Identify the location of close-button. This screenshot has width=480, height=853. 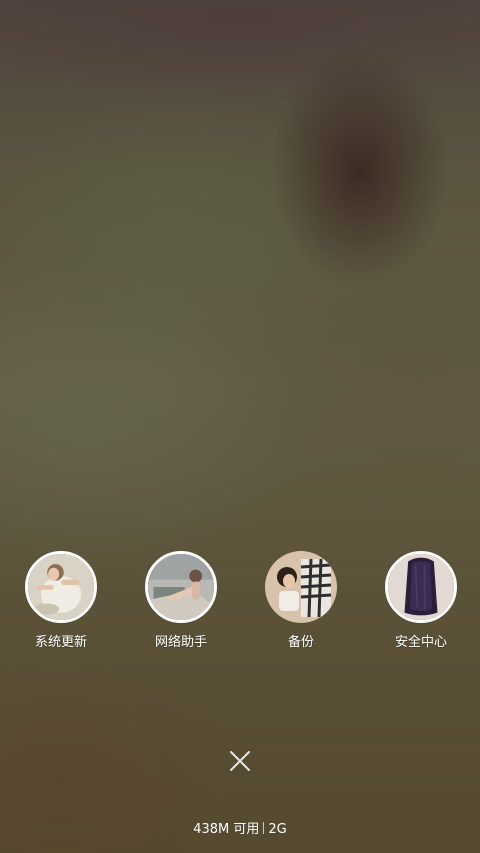
(240, 761).